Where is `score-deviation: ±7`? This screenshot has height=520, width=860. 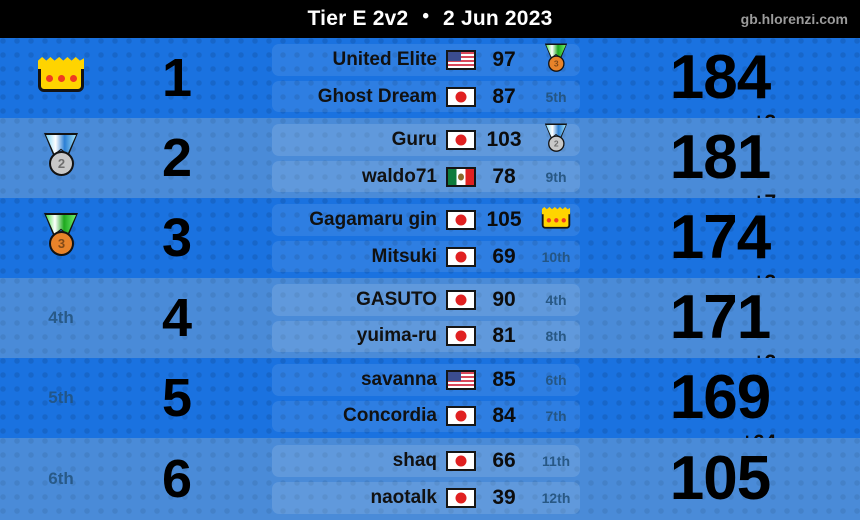
score-deviation: ±7 is located at coordinates (764, 194).